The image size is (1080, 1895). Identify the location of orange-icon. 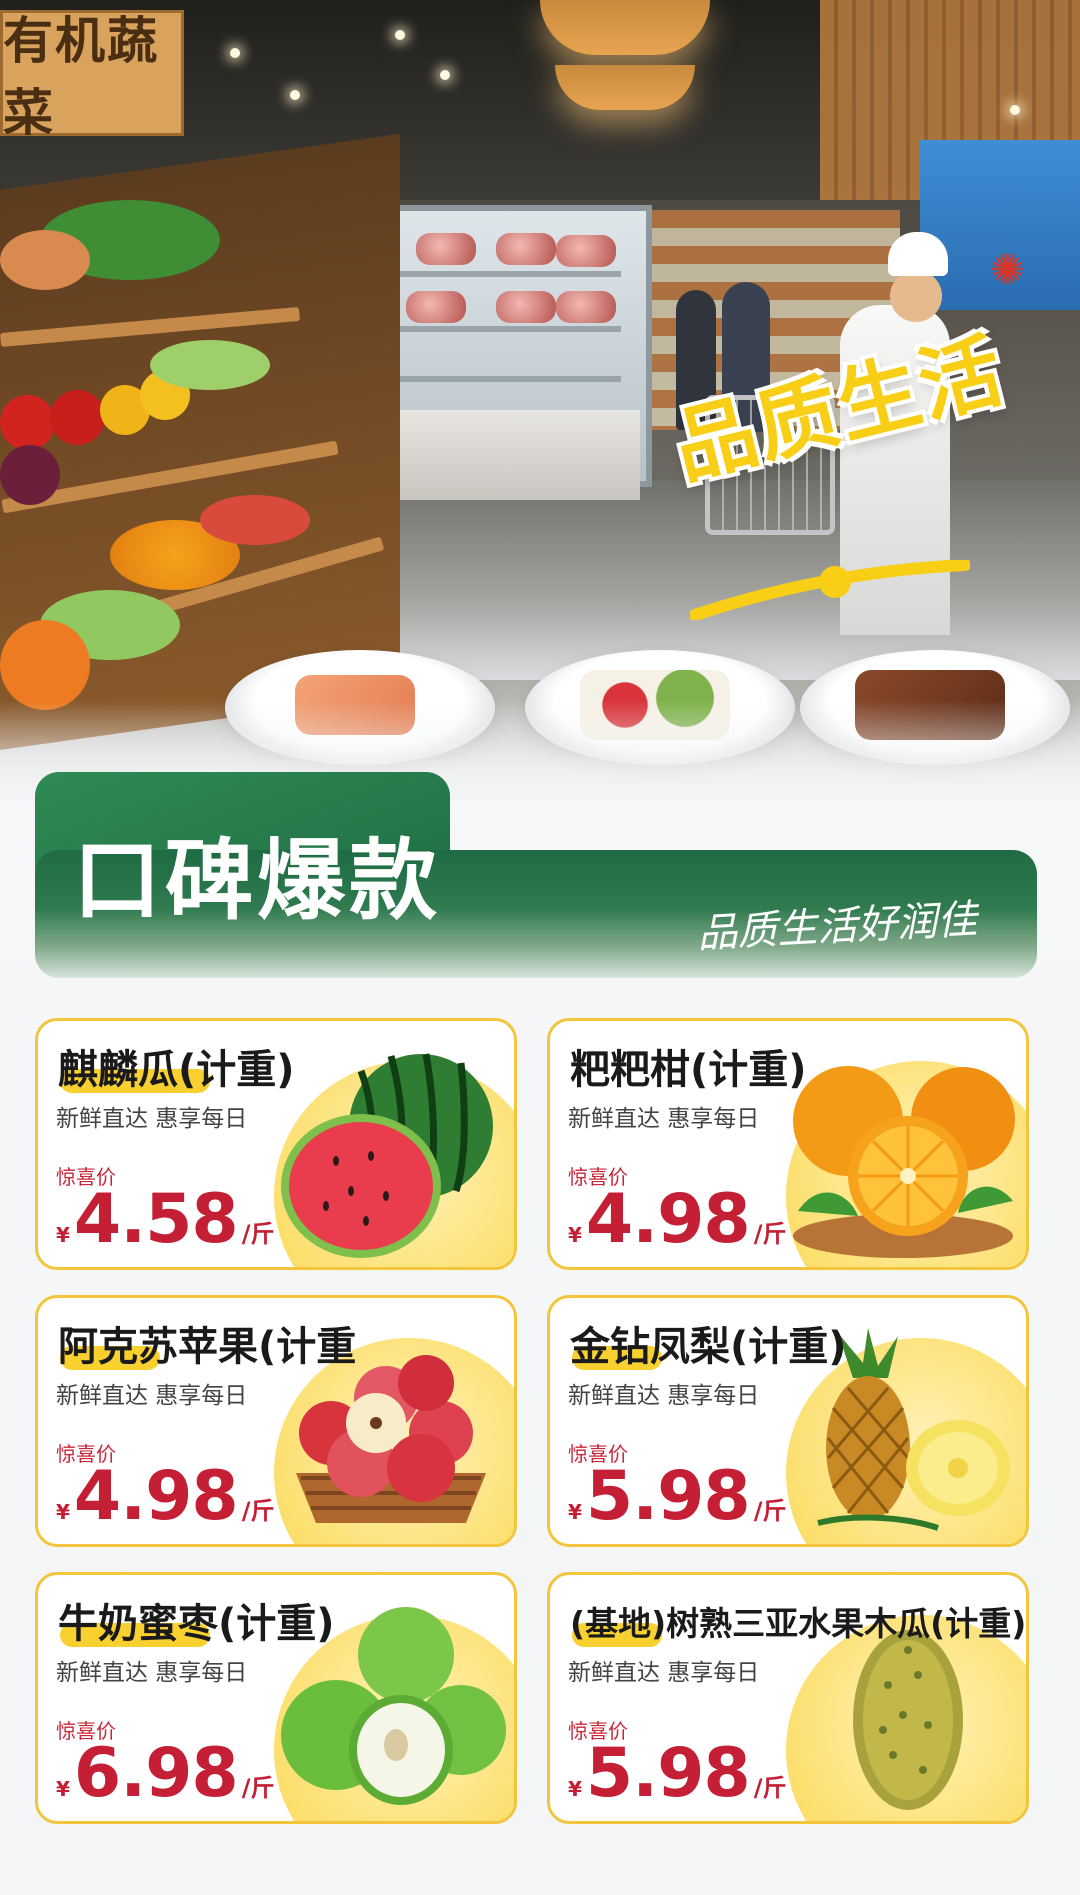
(904, 1162).